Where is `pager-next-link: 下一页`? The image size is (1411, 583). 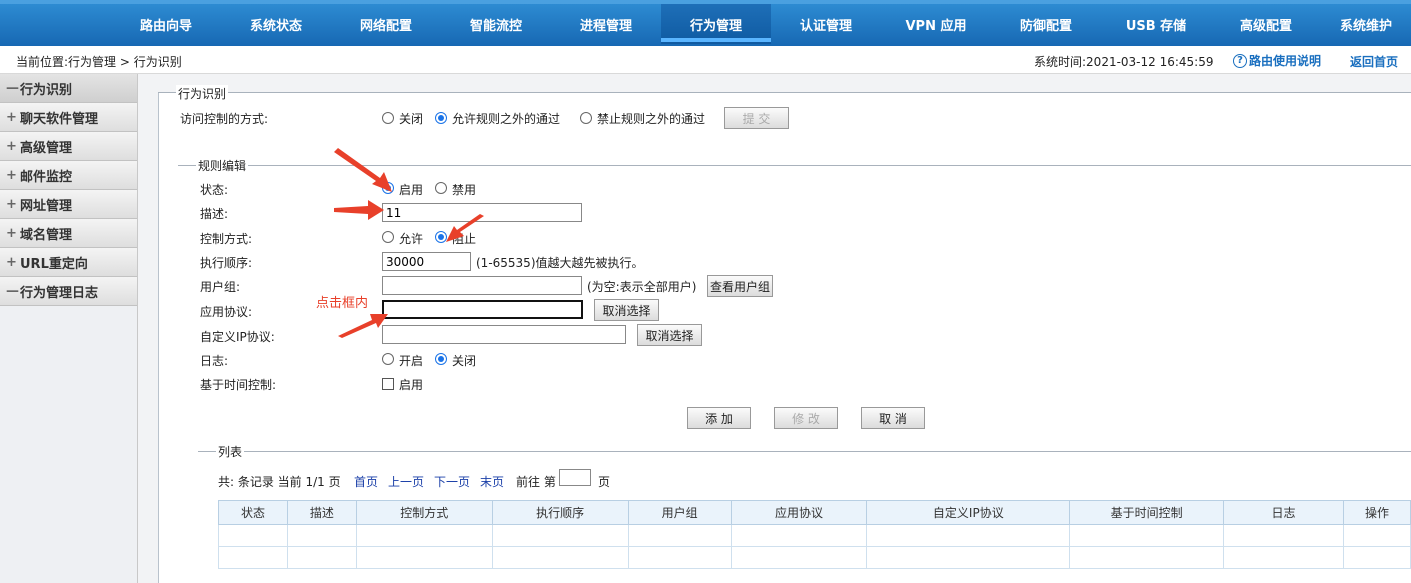
pager-next-link: 下一页 is located at coordinates (452, 482).